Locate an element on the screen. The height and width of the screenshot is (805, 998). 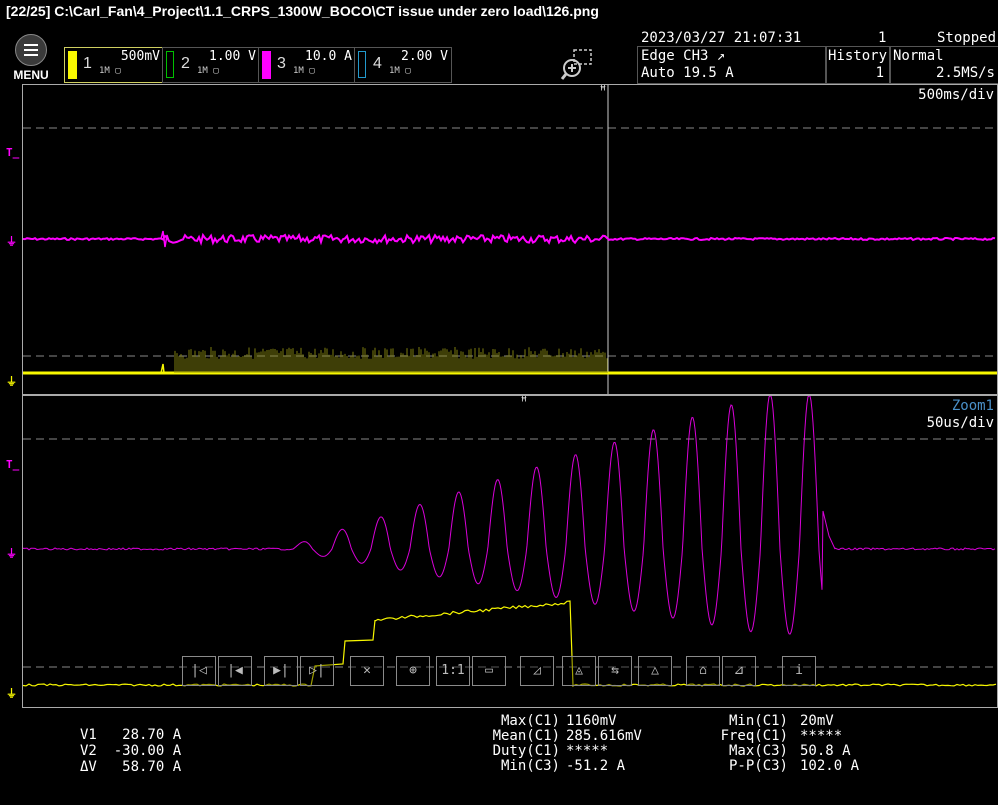
meas-value-min-c3: -51.2 A is located at coordinates (596, 766).